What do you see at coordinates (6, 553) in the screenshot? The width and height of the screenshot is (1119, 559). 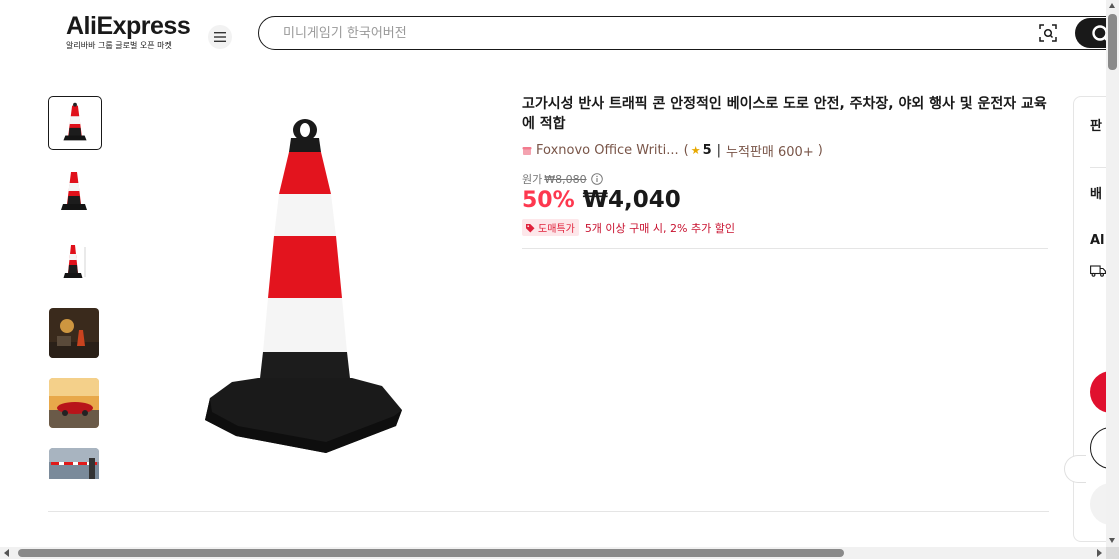 I see `scroll-left-arrow-icon` at bounding box center [6, 553].